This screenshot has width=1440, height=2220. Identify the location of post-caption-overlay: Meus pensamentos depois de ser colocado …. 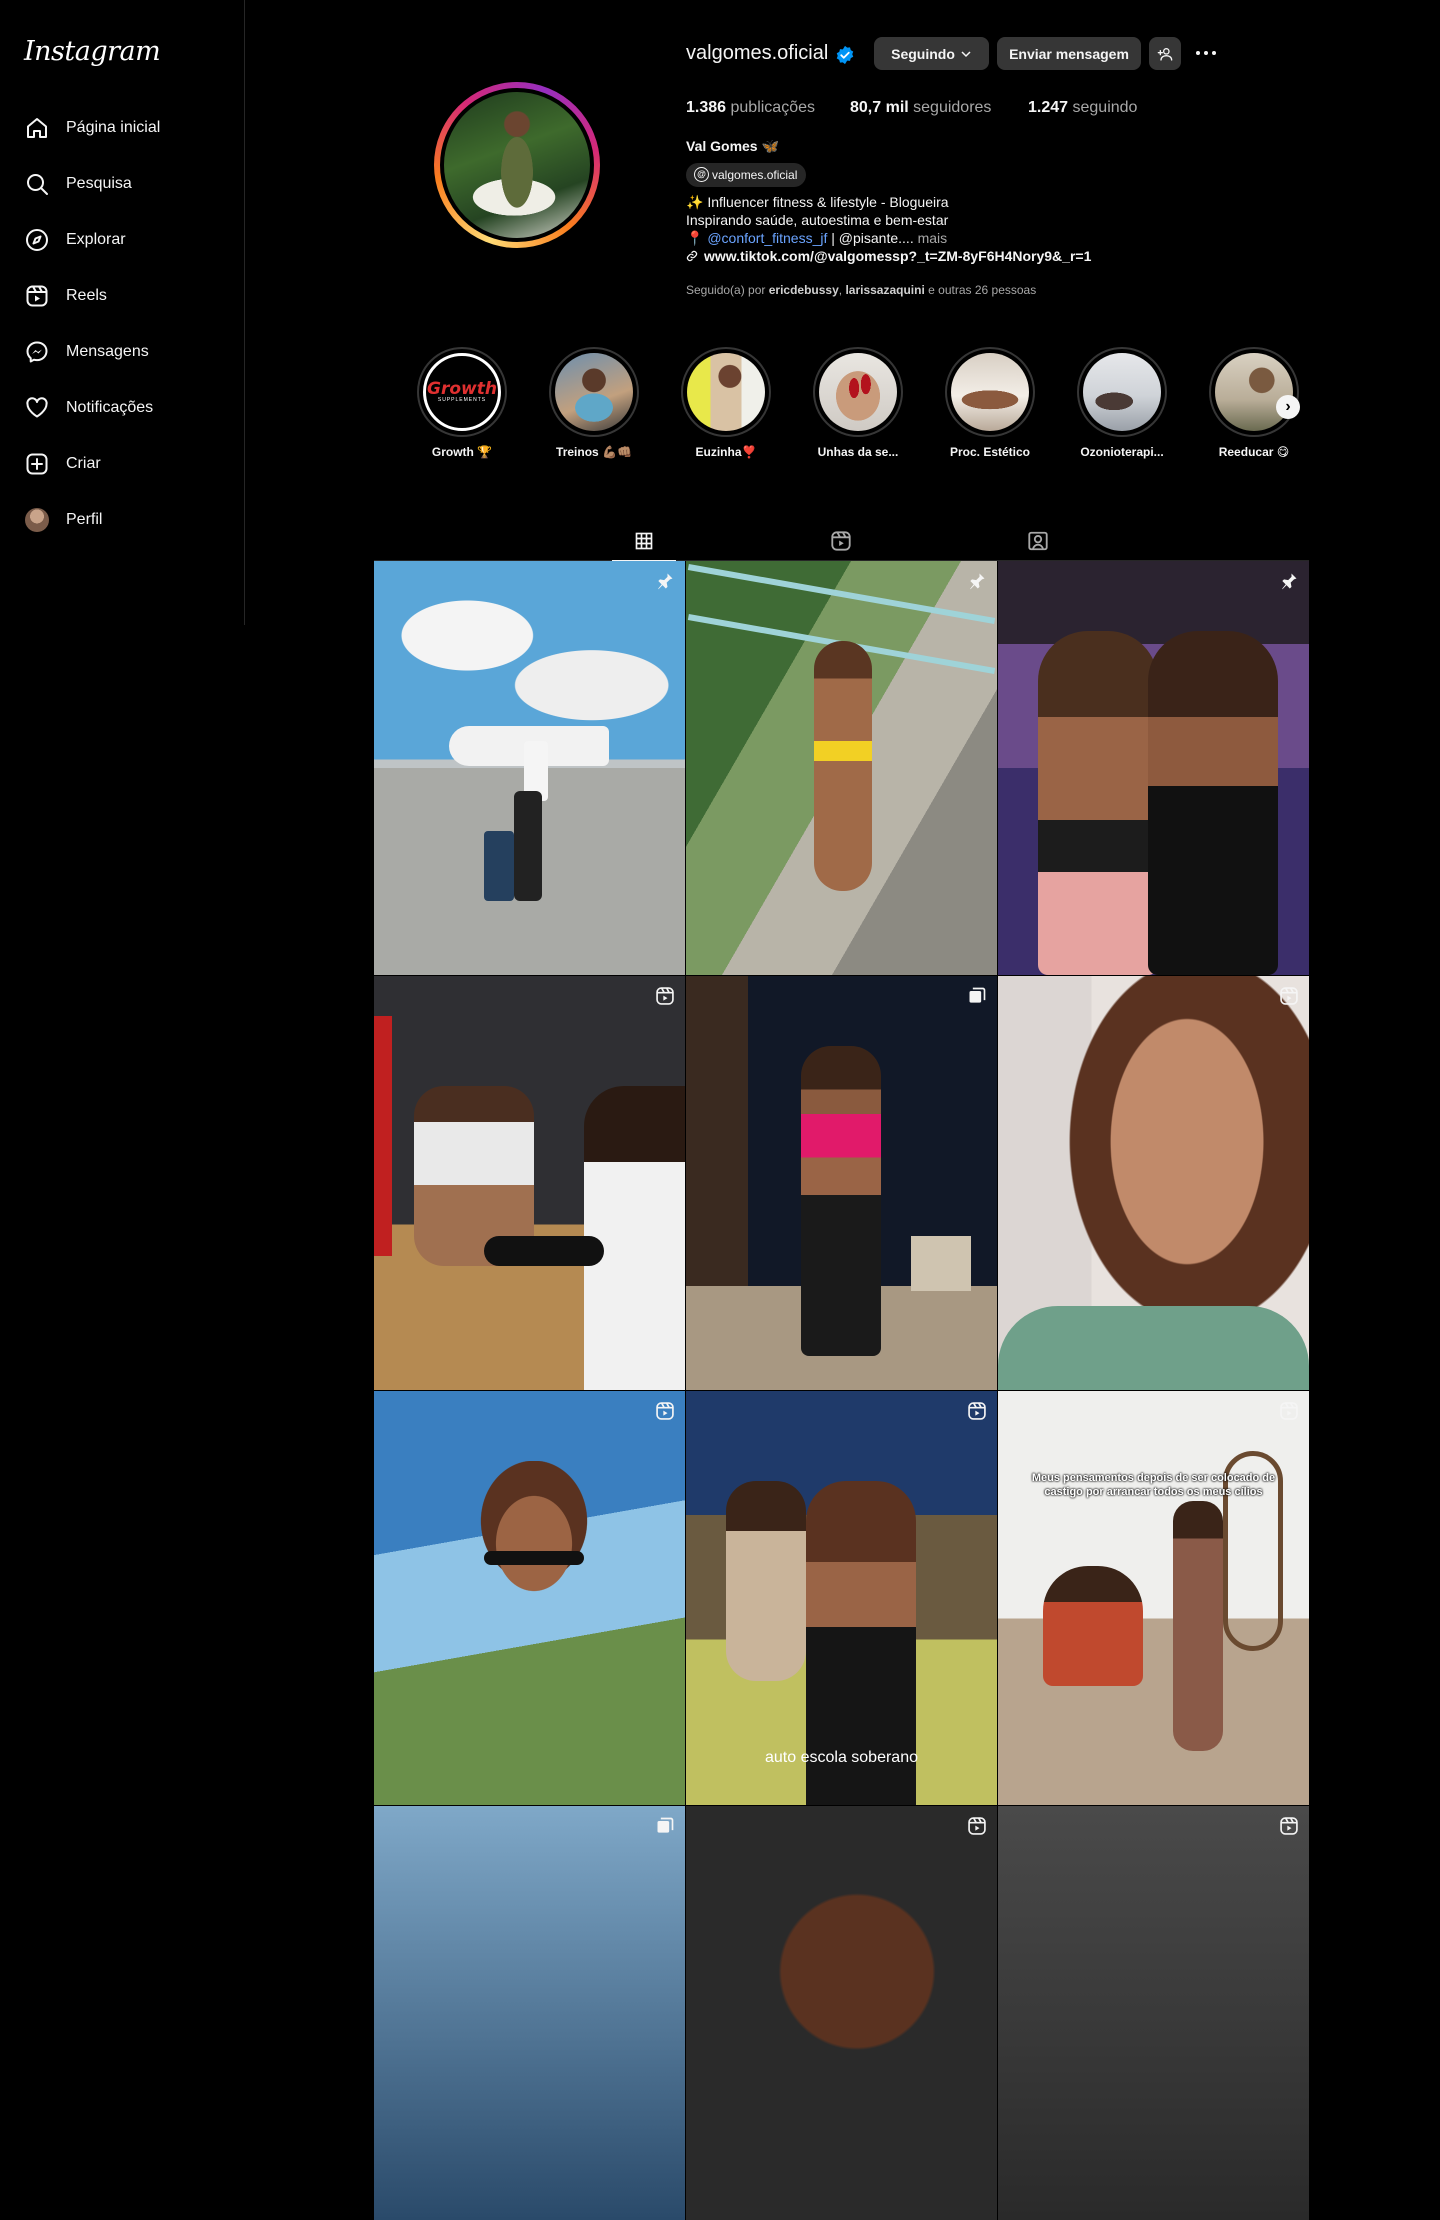
(1153, 1485).